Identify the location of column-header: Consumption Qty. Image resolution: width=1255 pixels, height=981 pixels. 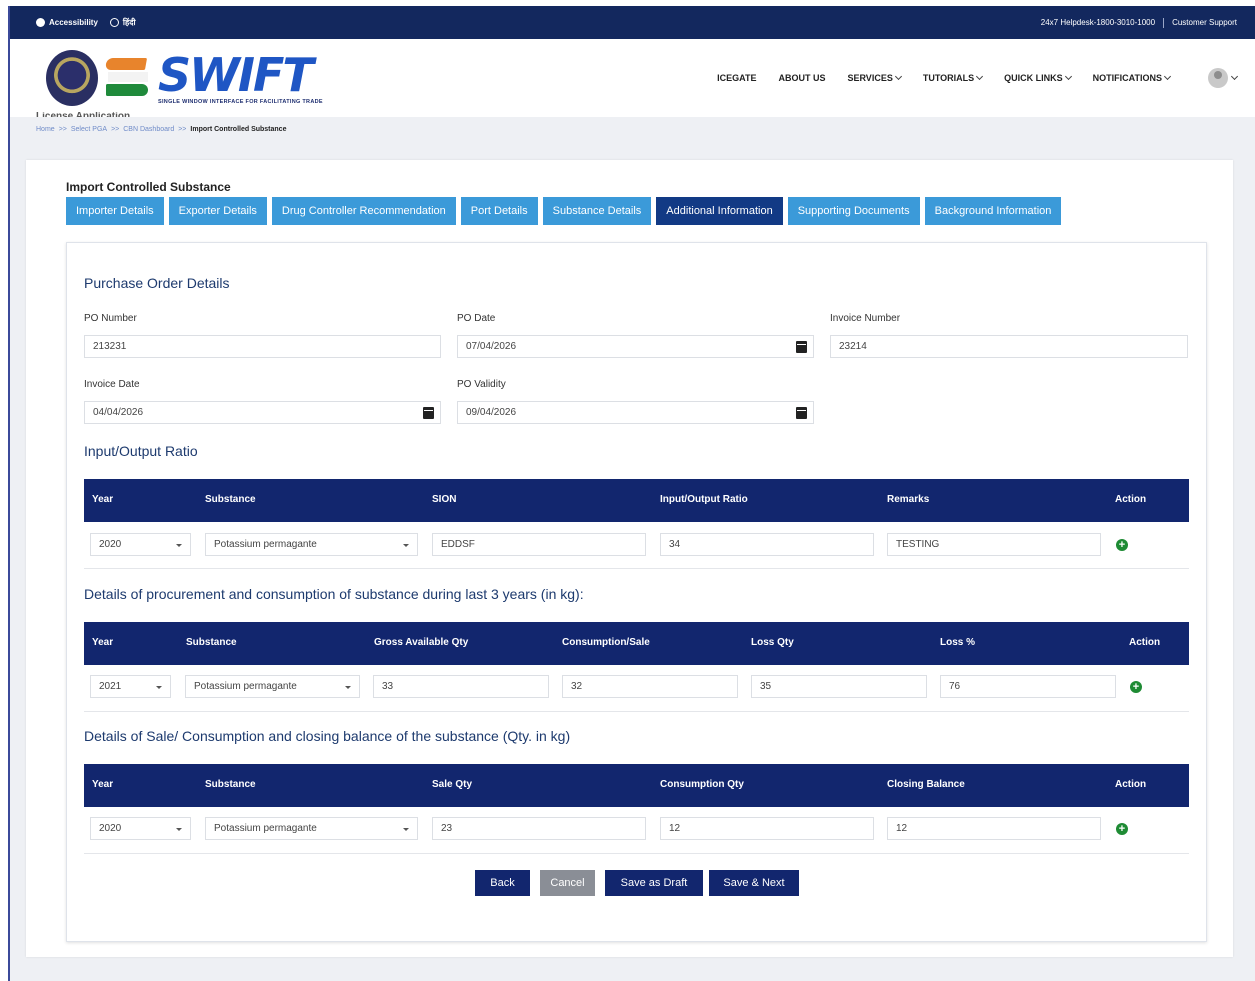
(702, 784).